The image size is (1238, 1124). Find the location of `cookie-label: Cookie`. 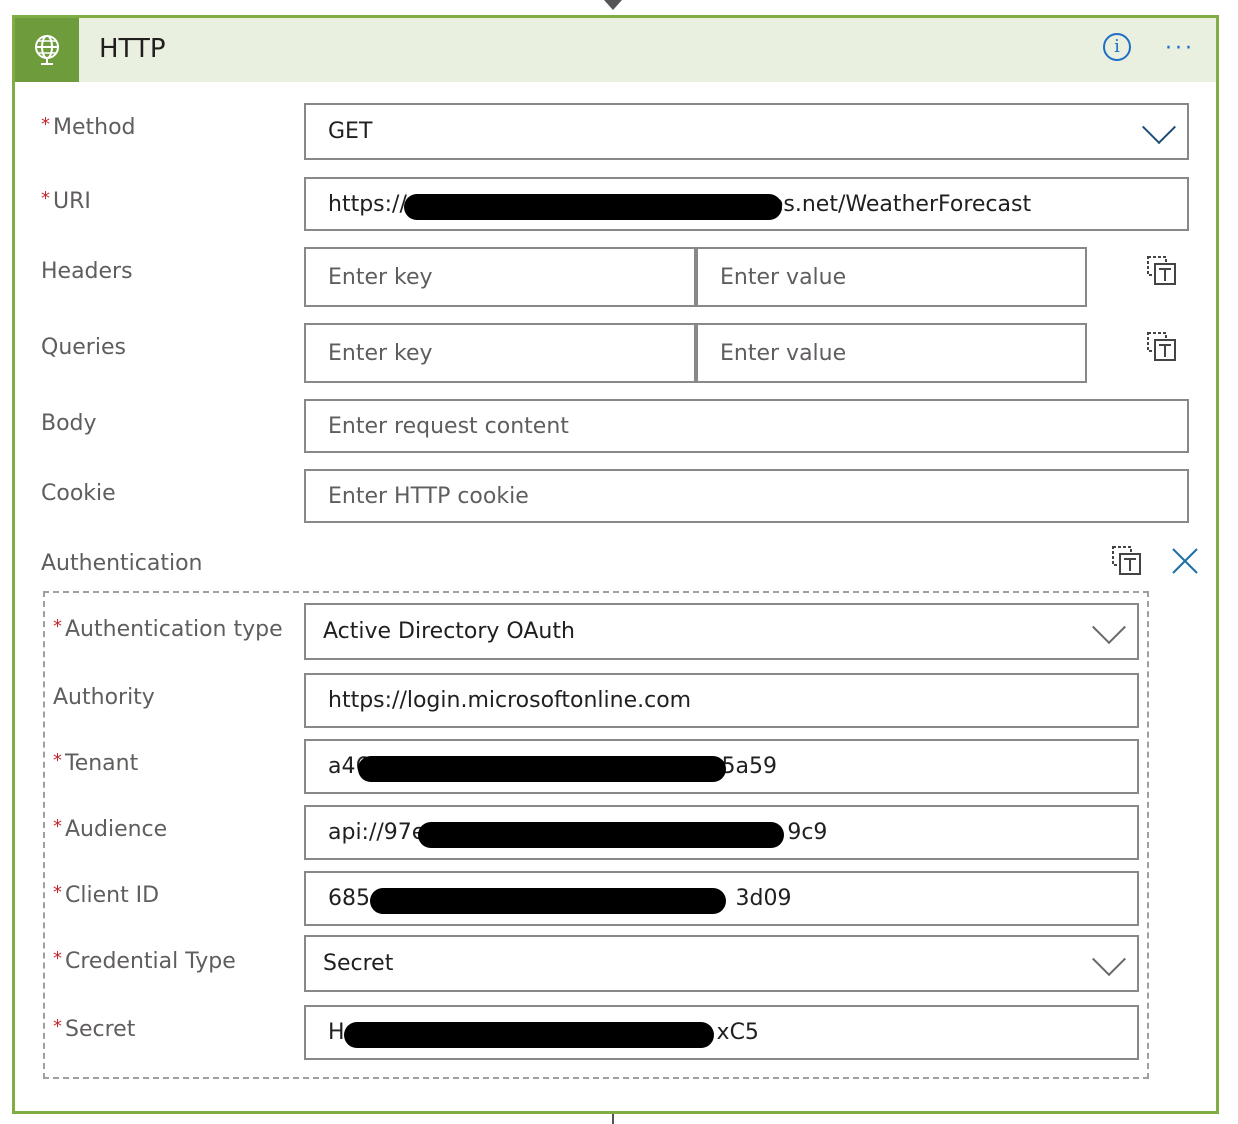

cookie-label: Cookie is located at coordinates (78, 493).